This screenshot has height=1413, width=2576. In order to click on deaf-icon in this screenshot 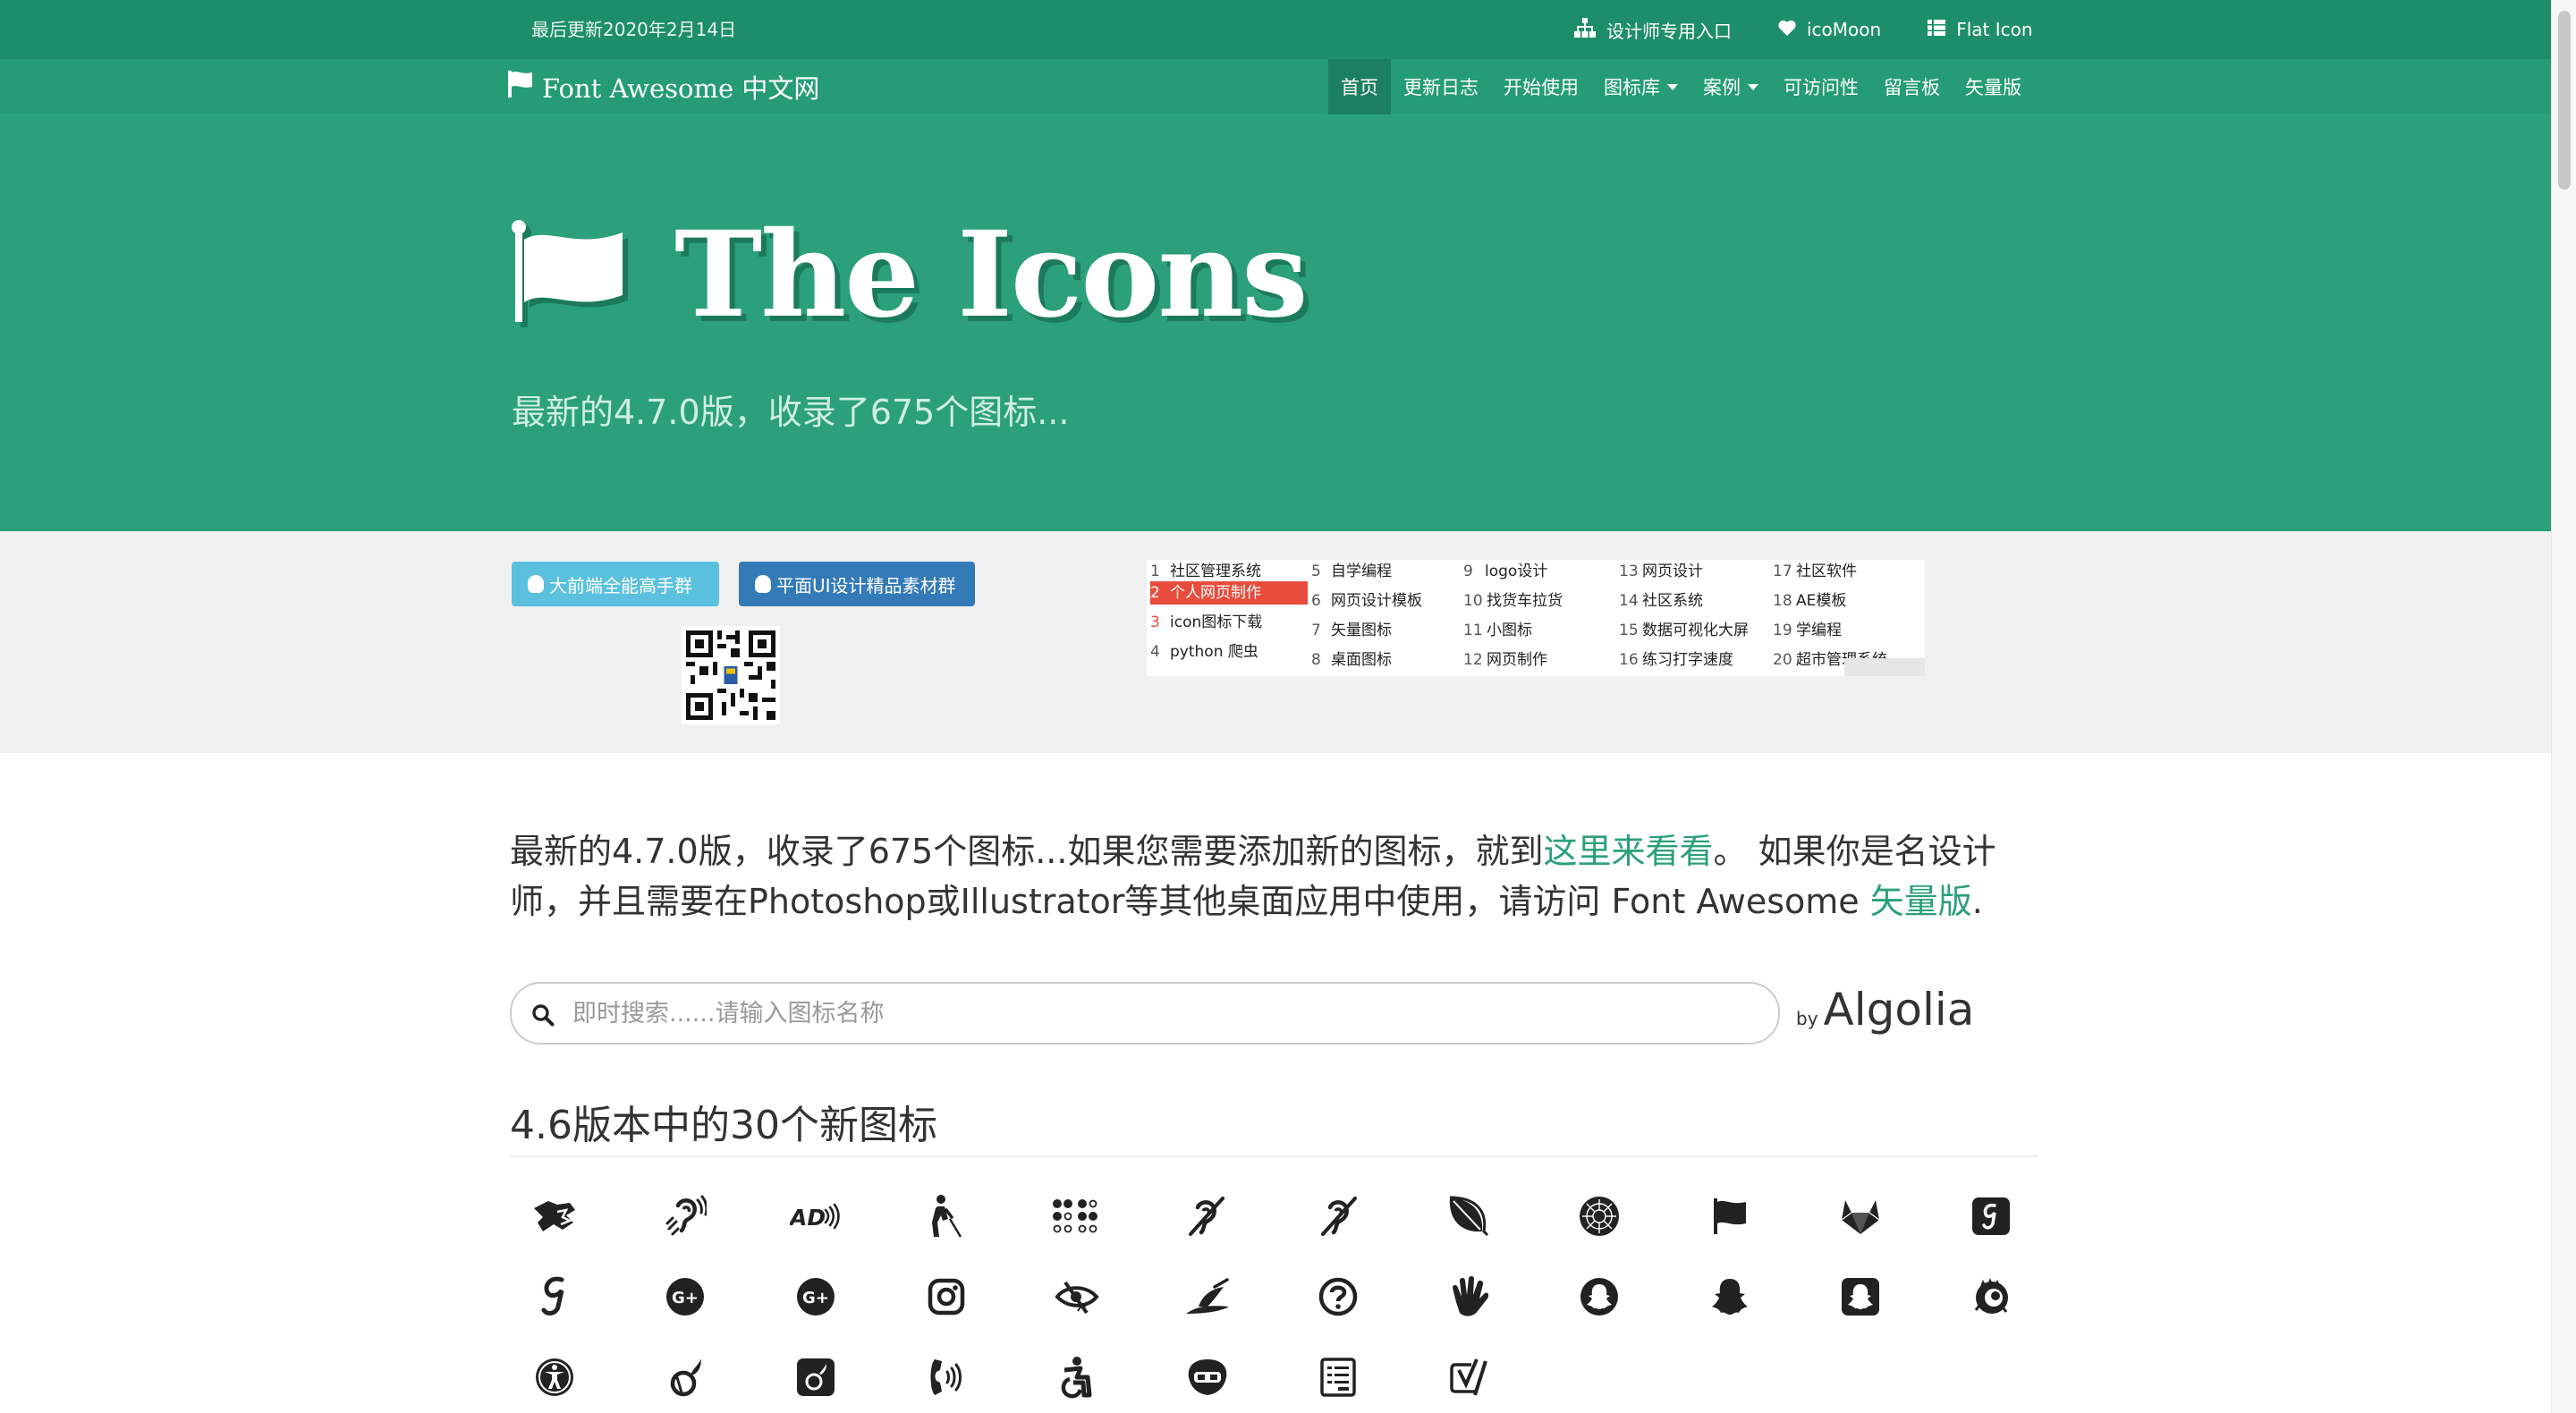, I will do `click(1207, 1216)`.